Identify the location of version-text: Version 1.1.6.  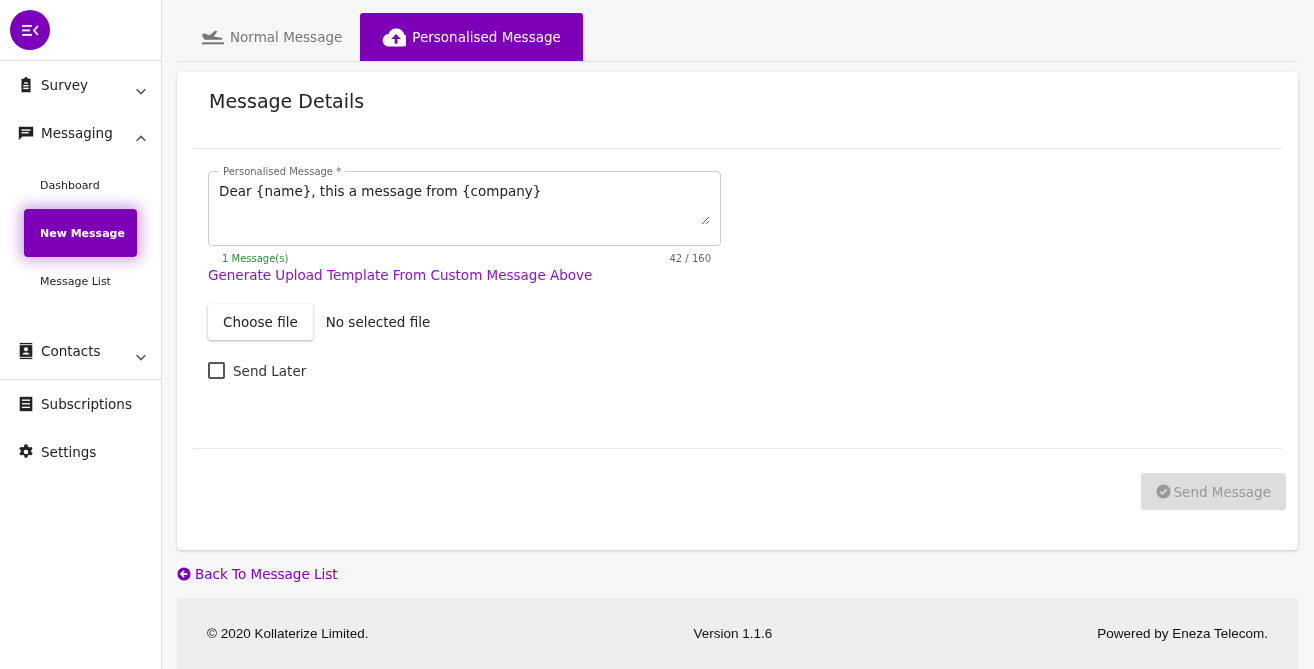
(733, 633).